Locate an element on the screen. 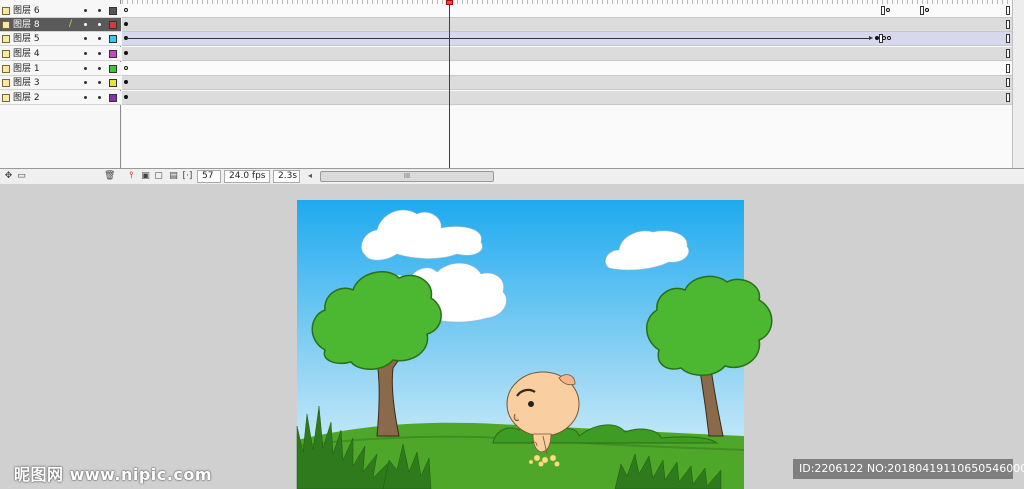 The width and height of the screenshot is (1024, 489). layer-name: 图层 1 is located at coordinates (26, 69).